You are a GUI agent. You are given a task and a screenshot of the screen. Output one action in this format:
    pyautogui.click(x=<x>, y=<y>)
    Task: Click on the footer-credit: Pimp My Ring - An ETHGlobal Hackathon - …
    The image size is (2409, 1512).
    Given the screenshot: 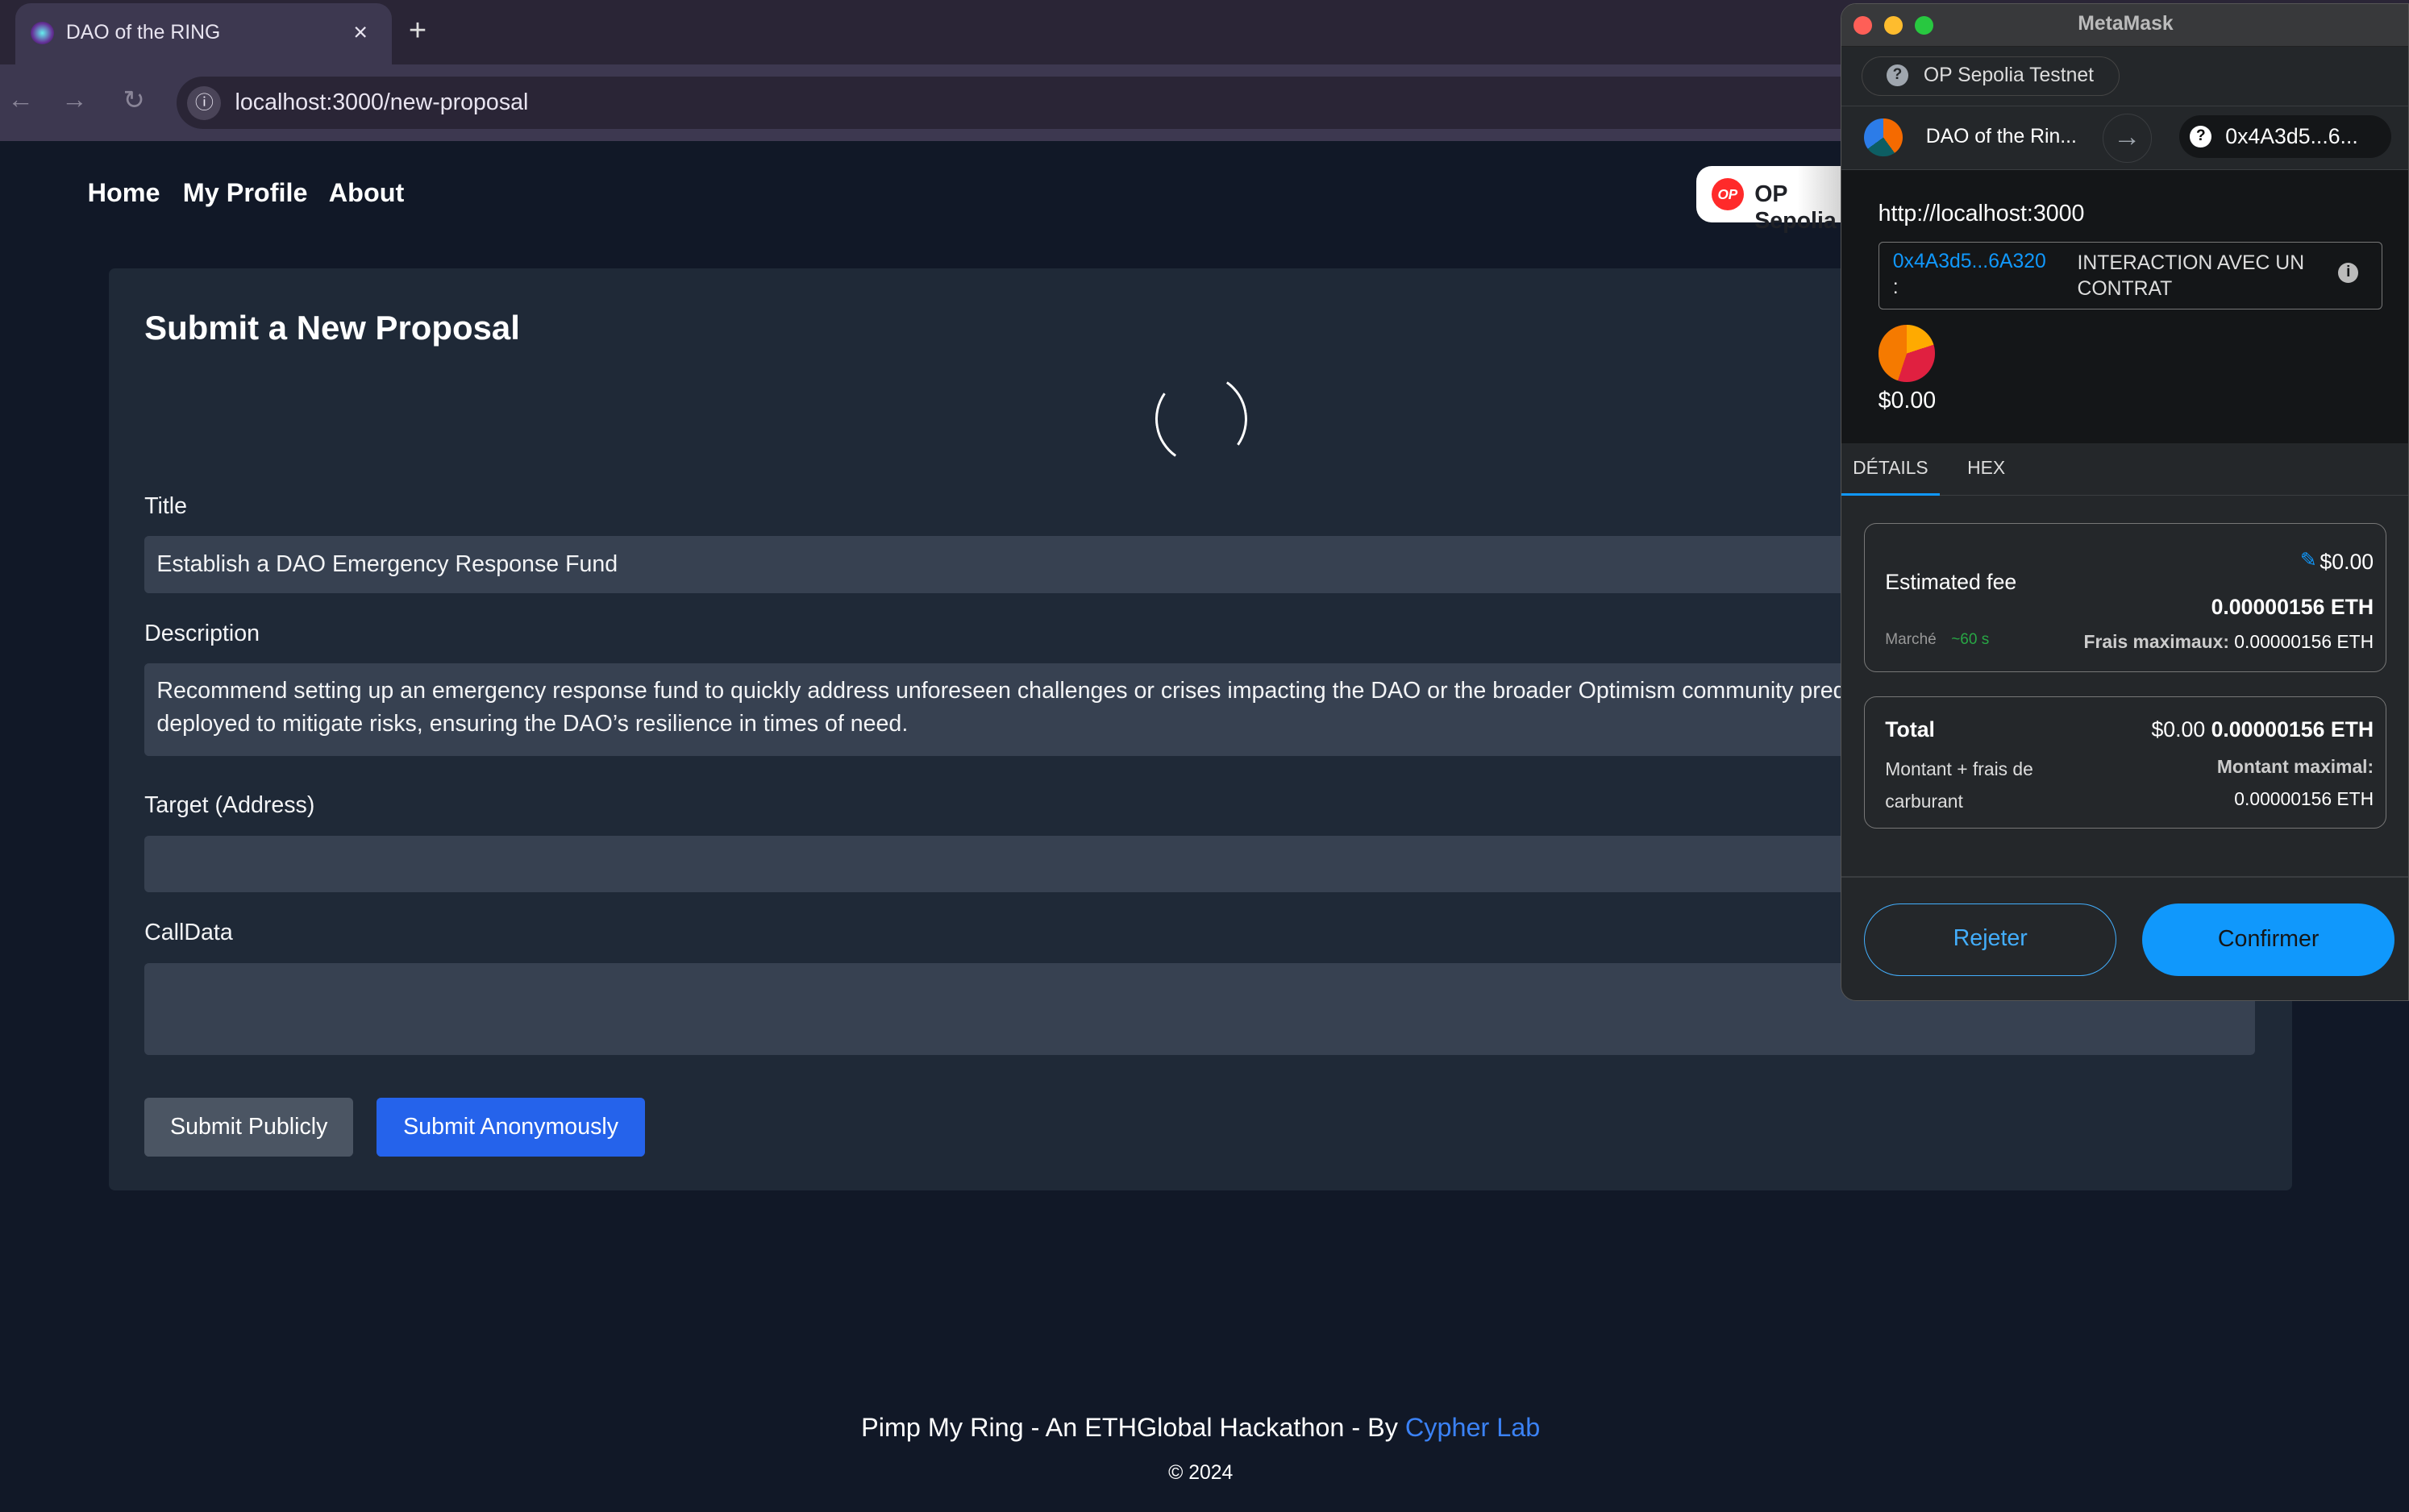 What is the action you would take?
    pyautogui.click(x=1133, y=1428)
    